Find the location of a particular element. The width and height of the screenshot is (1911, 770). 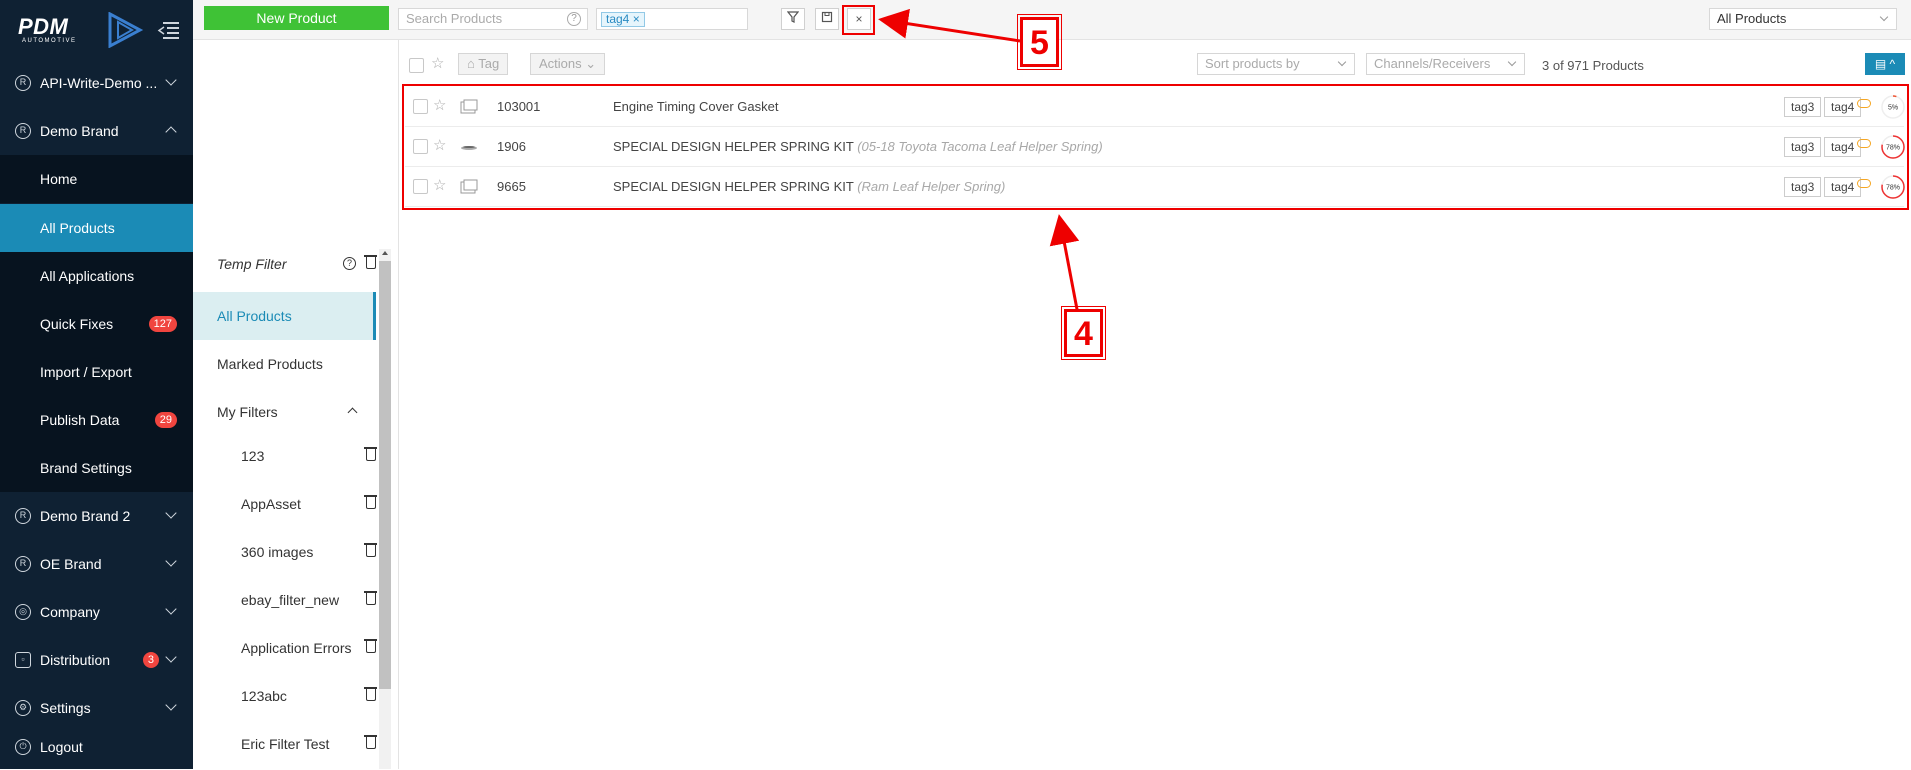

saved-filter-item: ebay_filter_new is located at coordinates (285, 600).